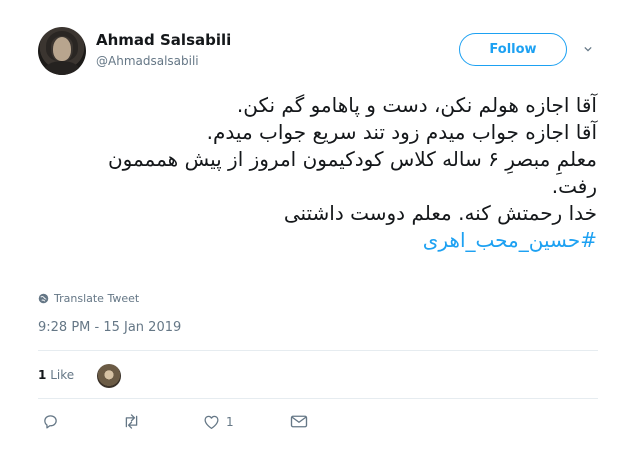  I want to click on retweet-icon, so click(131, 421).